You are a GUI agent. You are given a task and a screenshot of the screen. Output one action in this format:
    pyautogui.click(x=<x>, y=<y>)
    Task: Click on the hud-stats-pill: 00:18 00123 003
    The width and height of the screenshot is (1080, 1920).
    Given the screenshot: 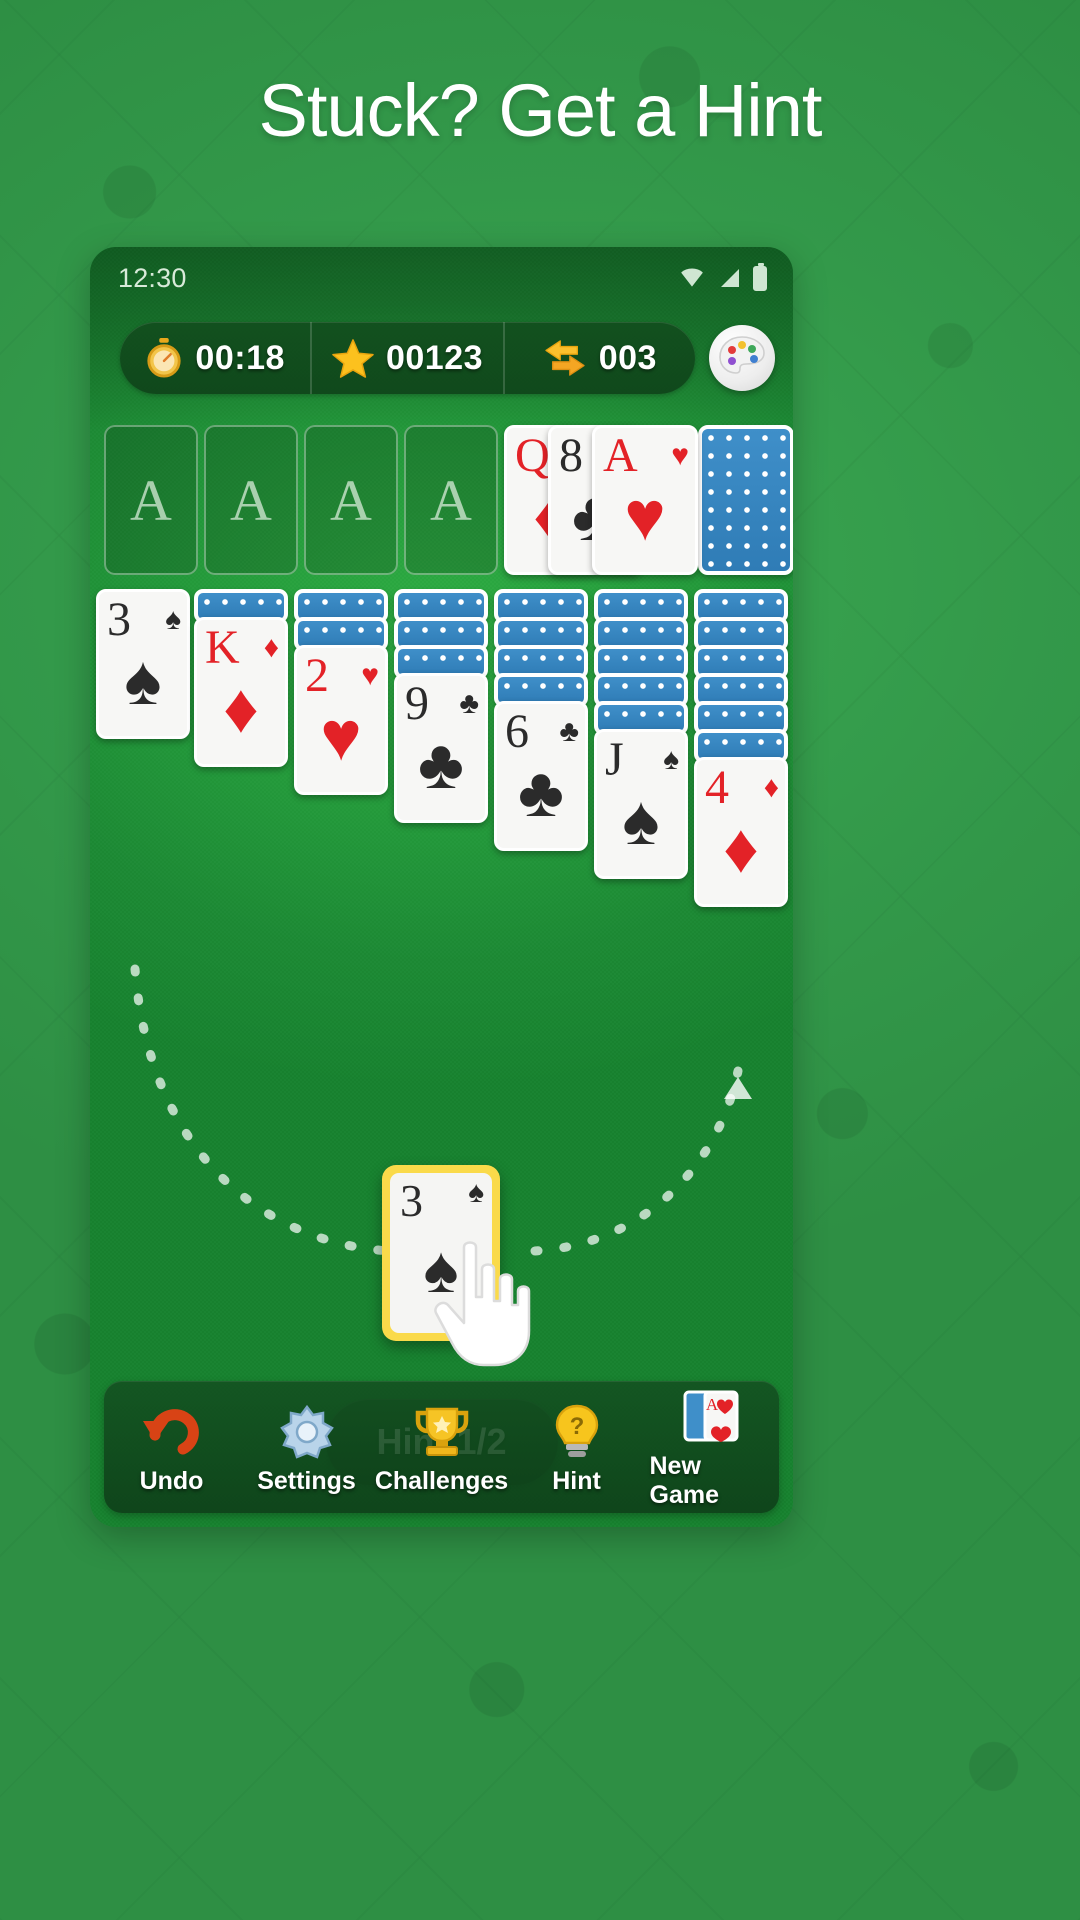 What is the action you would take?
    pyautogui.click(x=407, y=358)
    